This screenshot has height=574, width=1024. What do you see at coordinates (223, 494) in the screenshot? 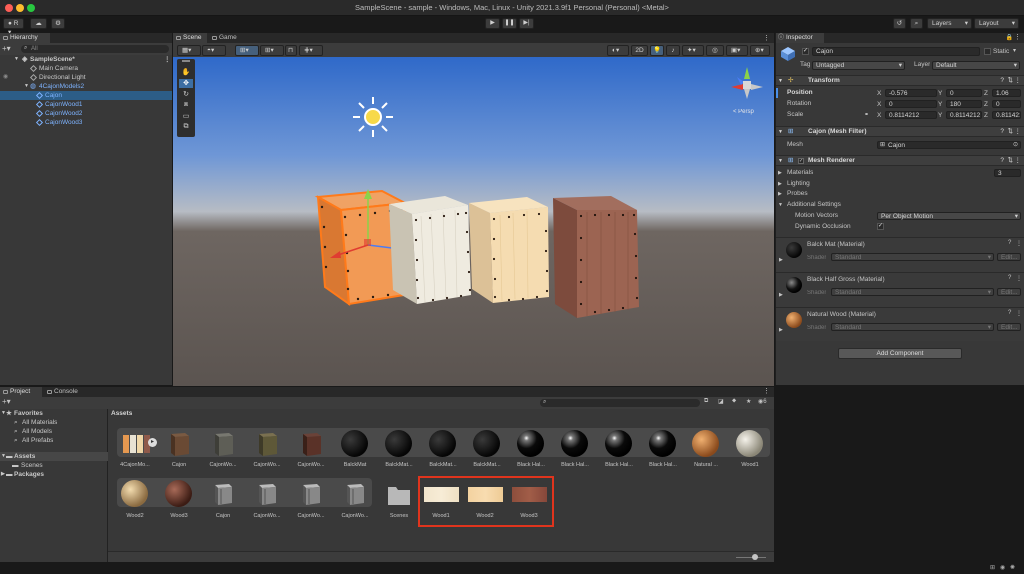
I see `asset-thumb-cajon-mesh` at bounding box center [223, 494].